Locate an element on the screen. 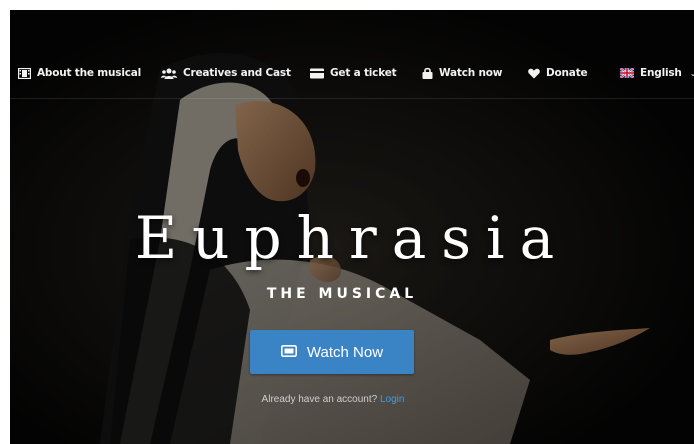  nav-label: About the musical is located at coordinates (89, 73).